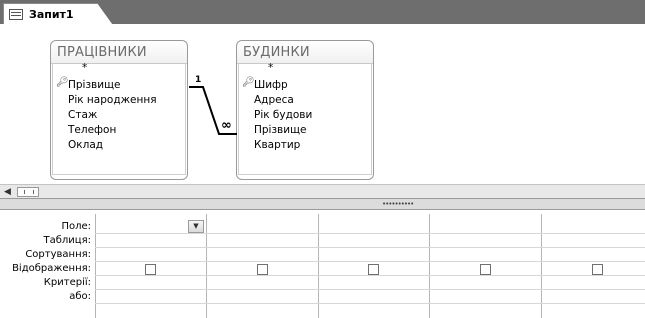 Image resolution: width=645 pixels, height=318 pixels. What do you see at coordinates (112, 100) in the screenshot?
I see `field-item: Рік народження` at bounding box center [112, 100].